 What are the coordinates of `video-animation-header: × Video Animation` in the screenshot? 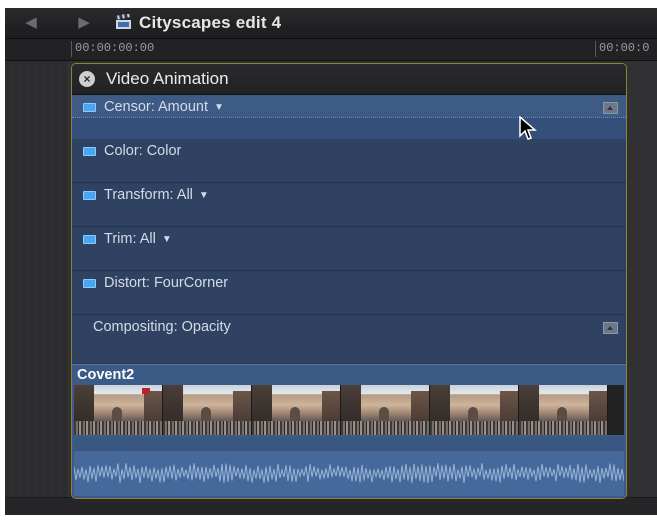 It's located at (349, 79).